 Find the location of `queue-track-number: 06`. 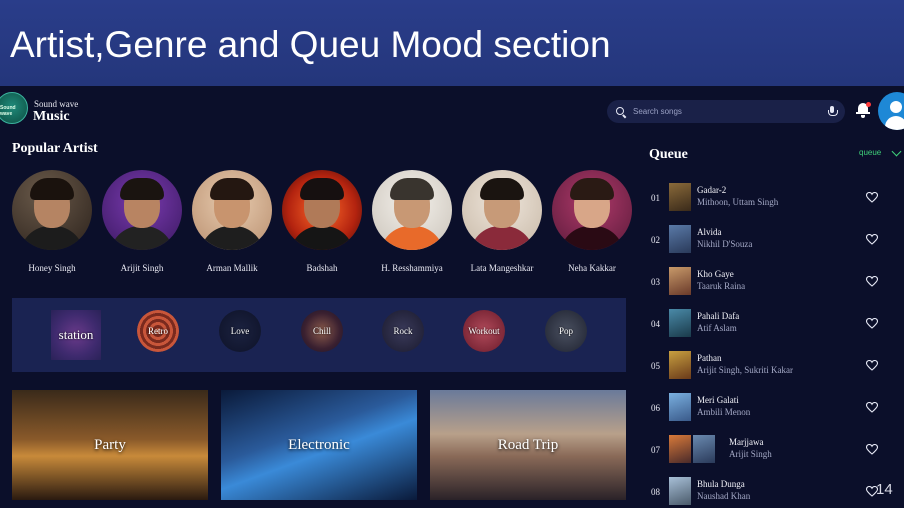

queue-track-number: 06 is located at coordinates (655, 408).